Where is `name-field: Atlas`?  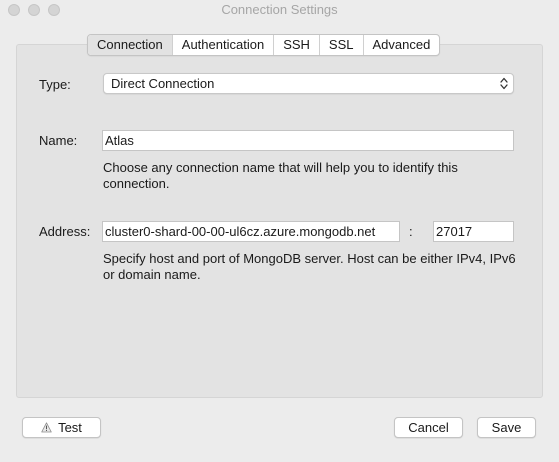 name-field: Atlas is located at coordinates (308, 140).